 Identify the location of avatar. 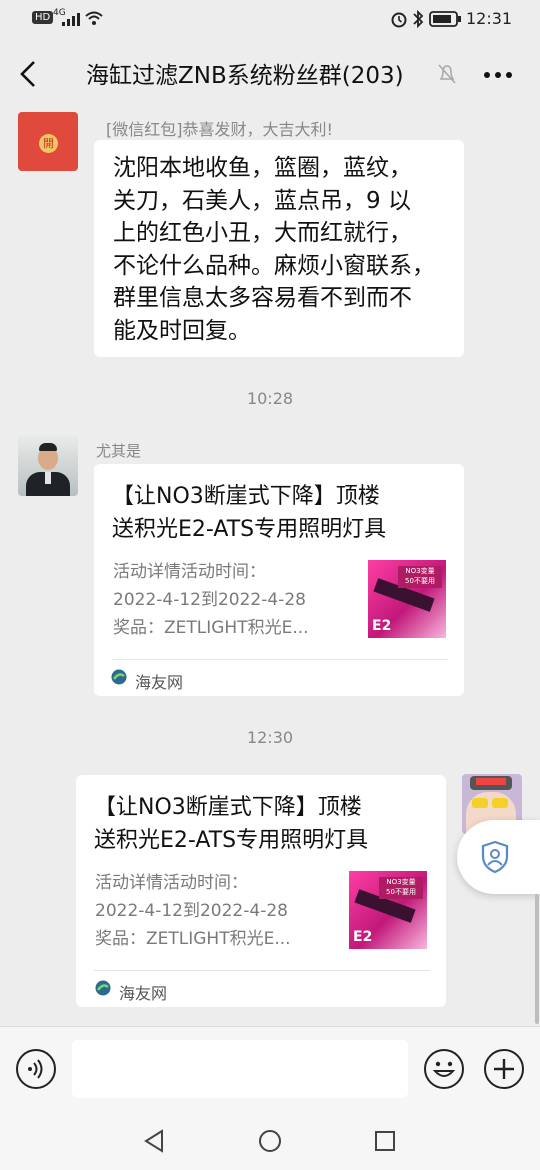
(48, 466).